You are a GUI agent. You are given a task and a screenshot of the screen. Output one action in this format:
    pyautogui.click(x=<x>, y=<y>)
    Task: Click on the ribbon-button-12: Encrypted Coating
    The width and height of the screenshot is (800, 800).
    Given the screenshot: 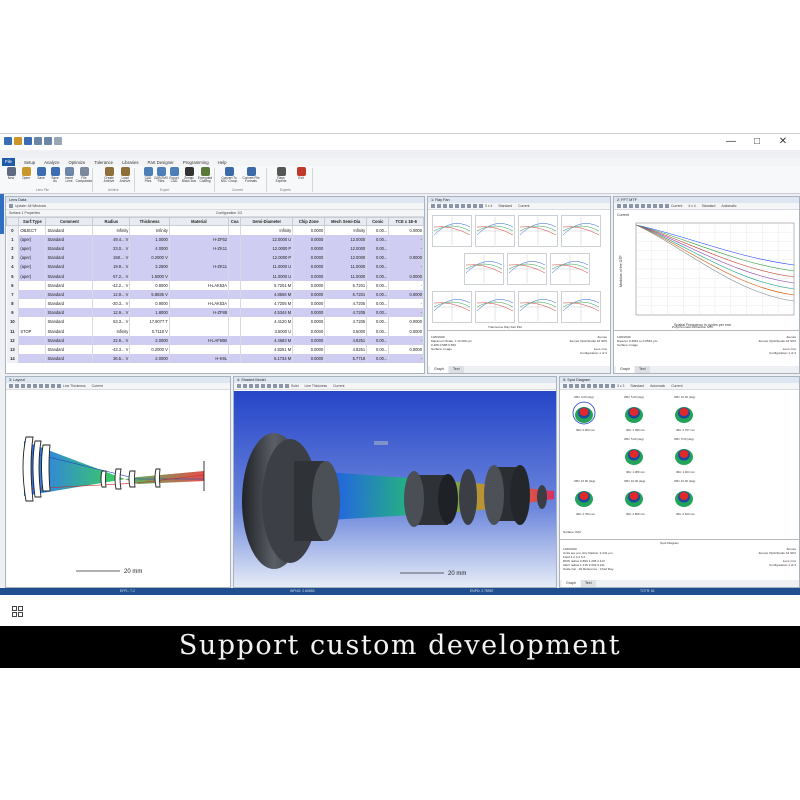 What is the action you would take?
    pyautogui.click(x=205, y=175)
    